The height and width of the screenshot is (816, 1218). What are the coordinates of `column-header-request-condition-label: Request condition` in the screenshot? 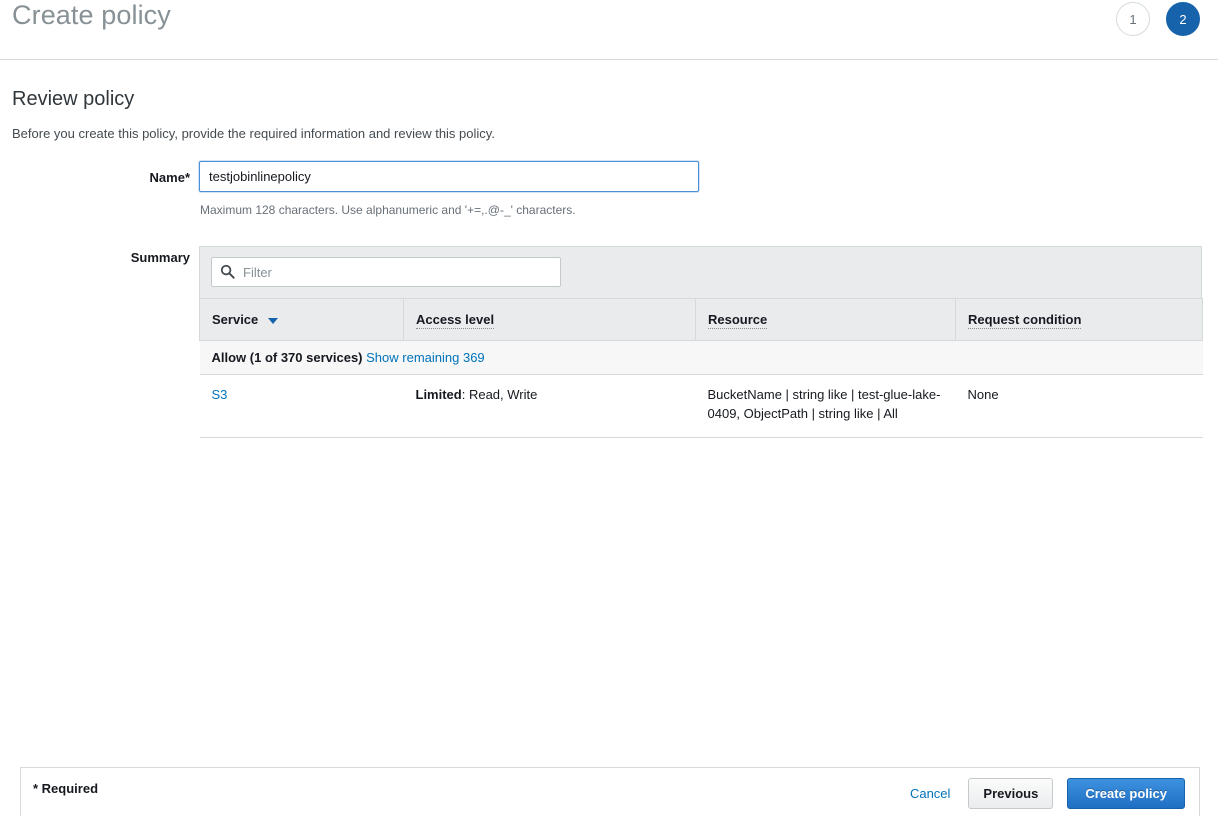 It's located at (1025, 320).